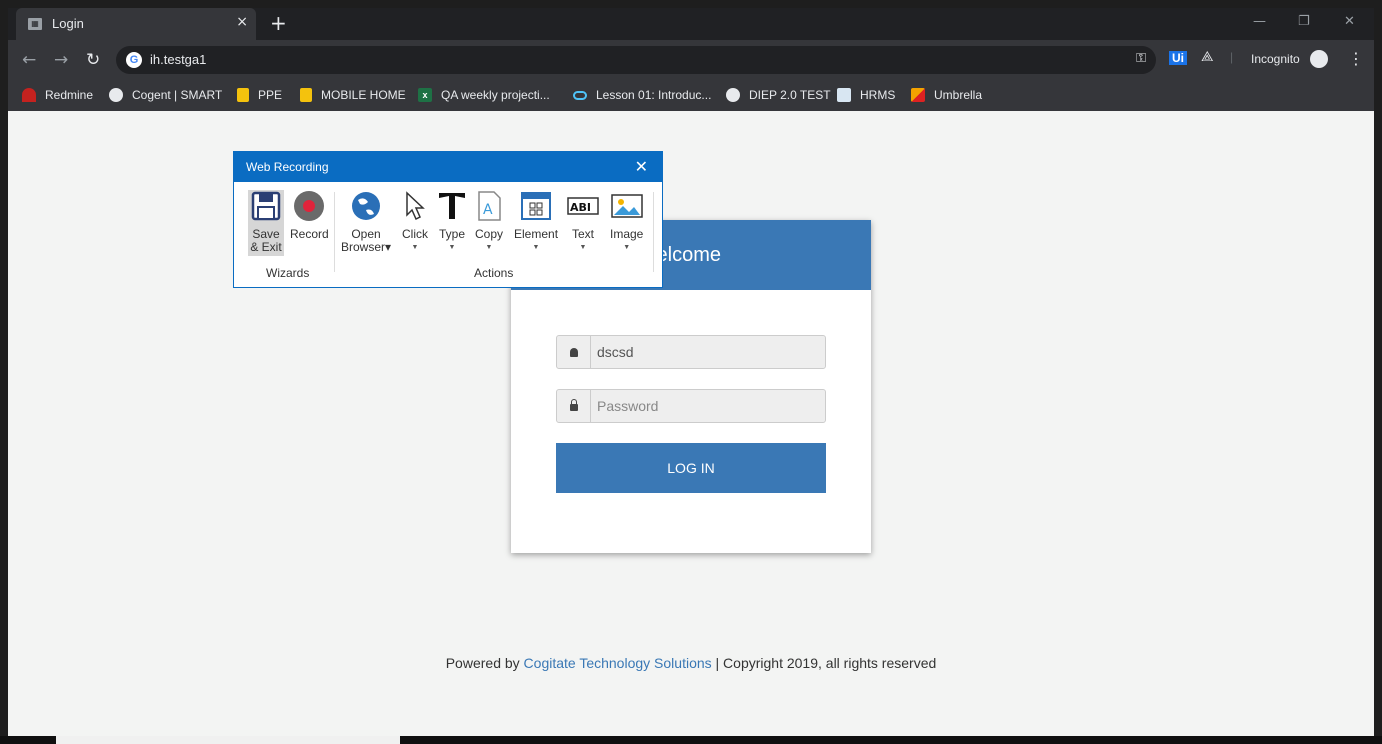  I want to click on element-button: Element ▼, so click(536, 222).